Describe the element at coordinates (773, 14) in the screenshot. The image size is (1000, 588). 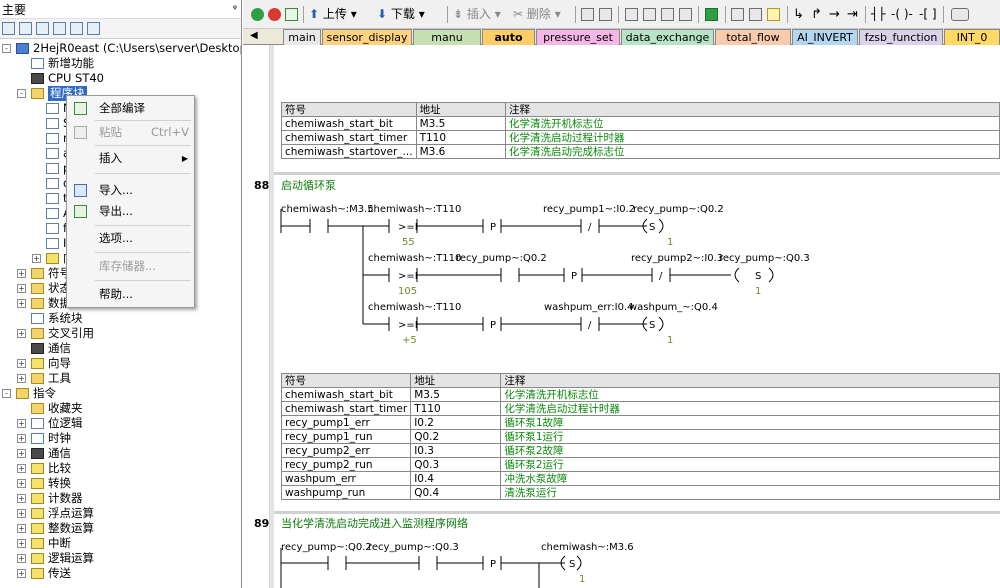
I see `unlock-icon` at that location.